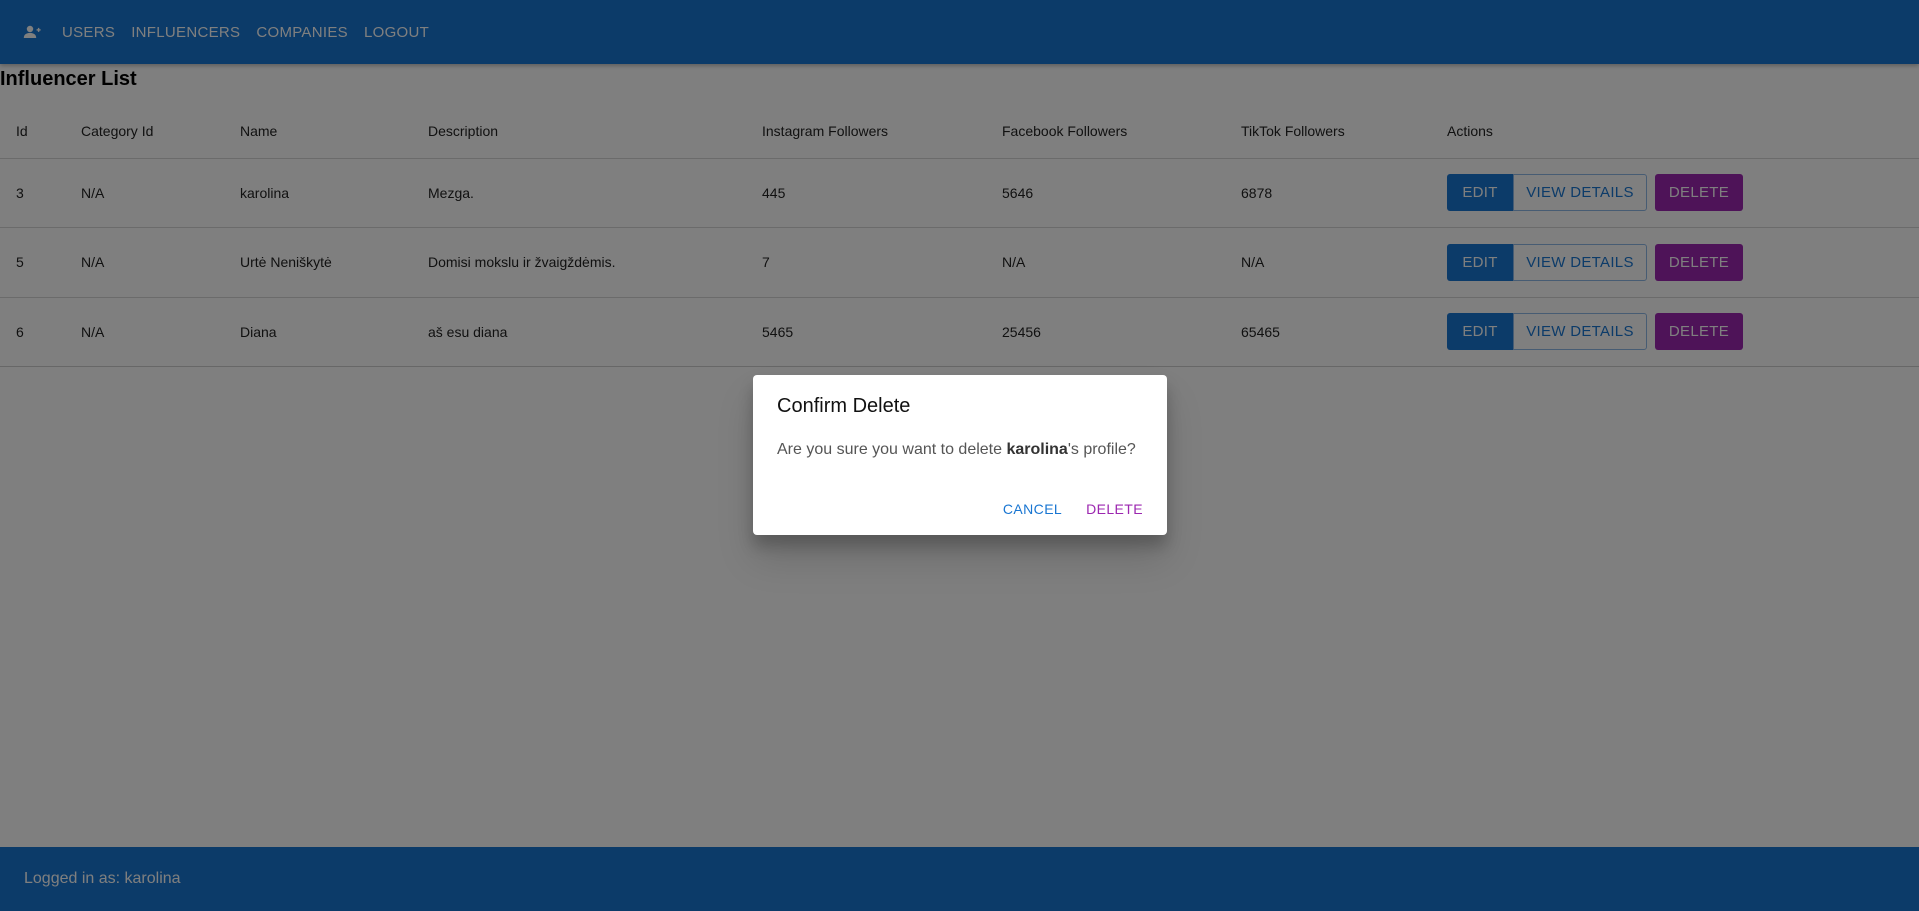 The width and height of the screenshot is (1919, 911). I want to click on dialog-message-prefix: Are you sure you want to delete, so click(892, 449).